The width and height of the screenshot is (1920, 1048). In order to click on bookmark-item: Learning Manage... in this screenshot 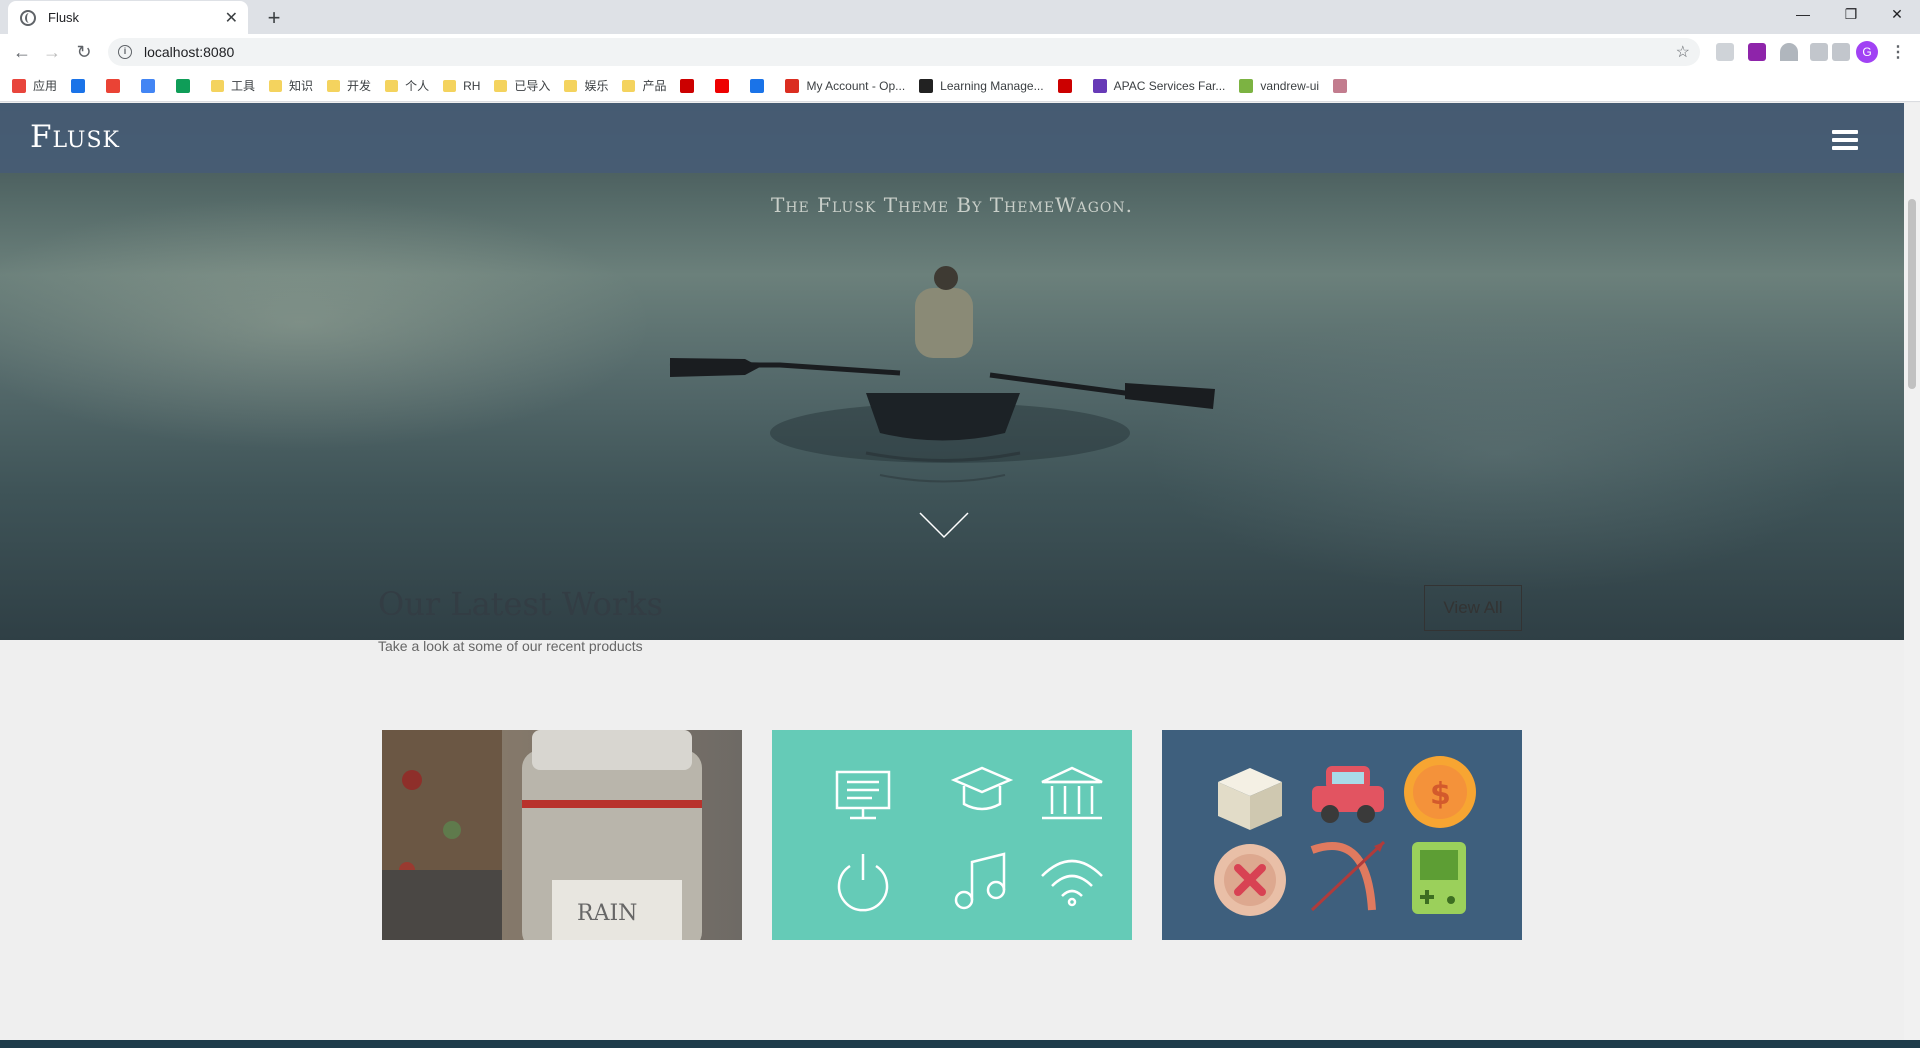, I will do `click(981, 85)`.